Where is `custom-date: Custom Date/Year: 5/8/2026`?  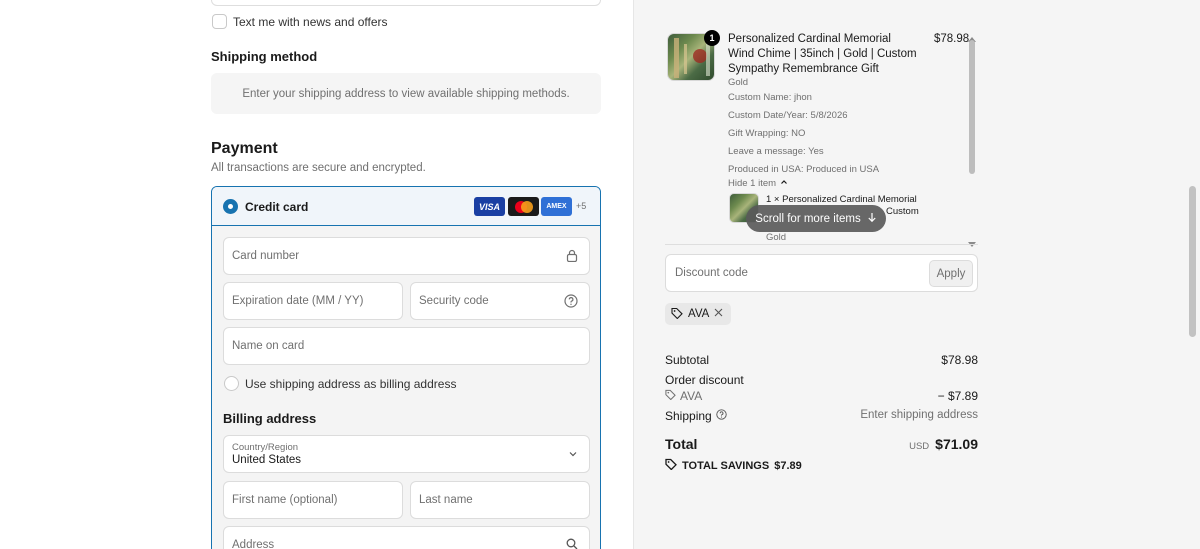 custom-date: Custom Date/Year: 5/8/2026 is located at coordinates (788, 115).